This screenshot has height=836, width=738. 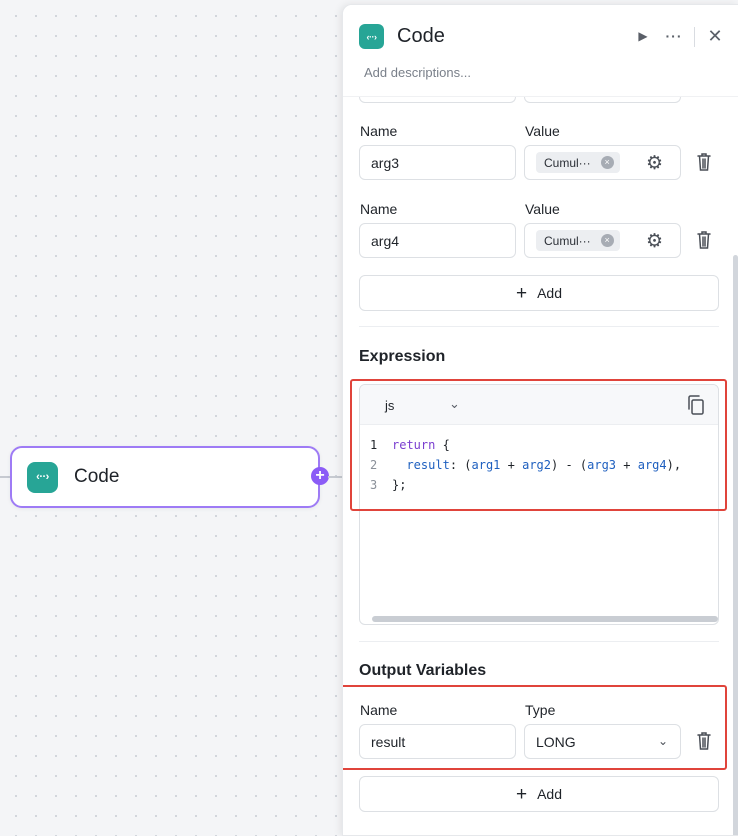 I want to click on code-line: 1 return {, so click(x=539, y=445).